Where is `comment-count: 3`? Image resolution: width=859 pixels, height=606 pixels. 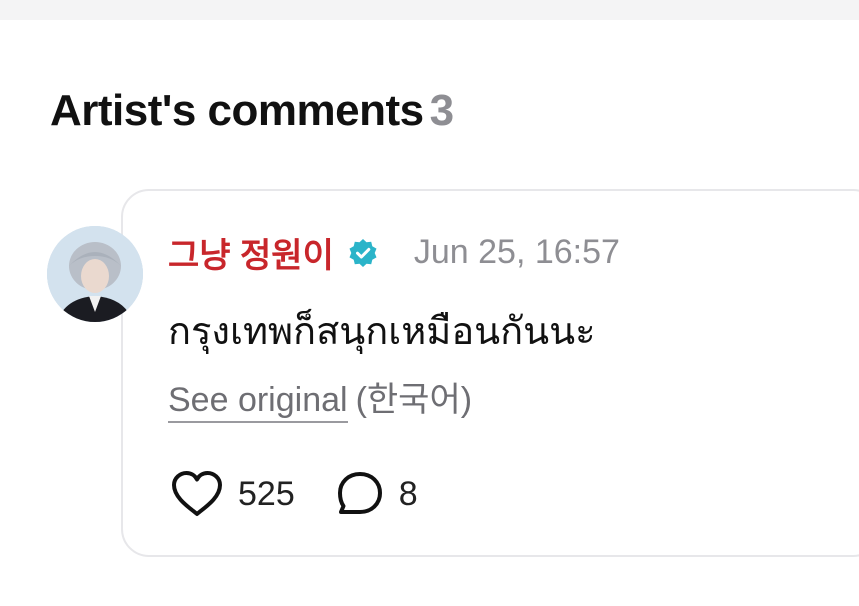 comment-count: 3 is located at coordinates (441, 110).